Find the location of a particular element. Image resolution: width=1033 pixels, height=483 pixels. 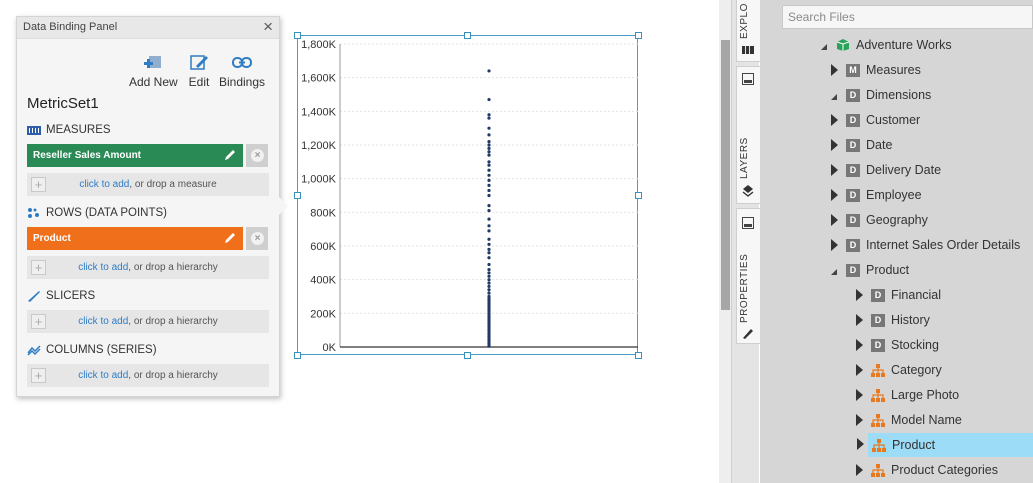

rows-dropzone: + click to add, or drop a hierarchy is located at coordinates (148, 267).